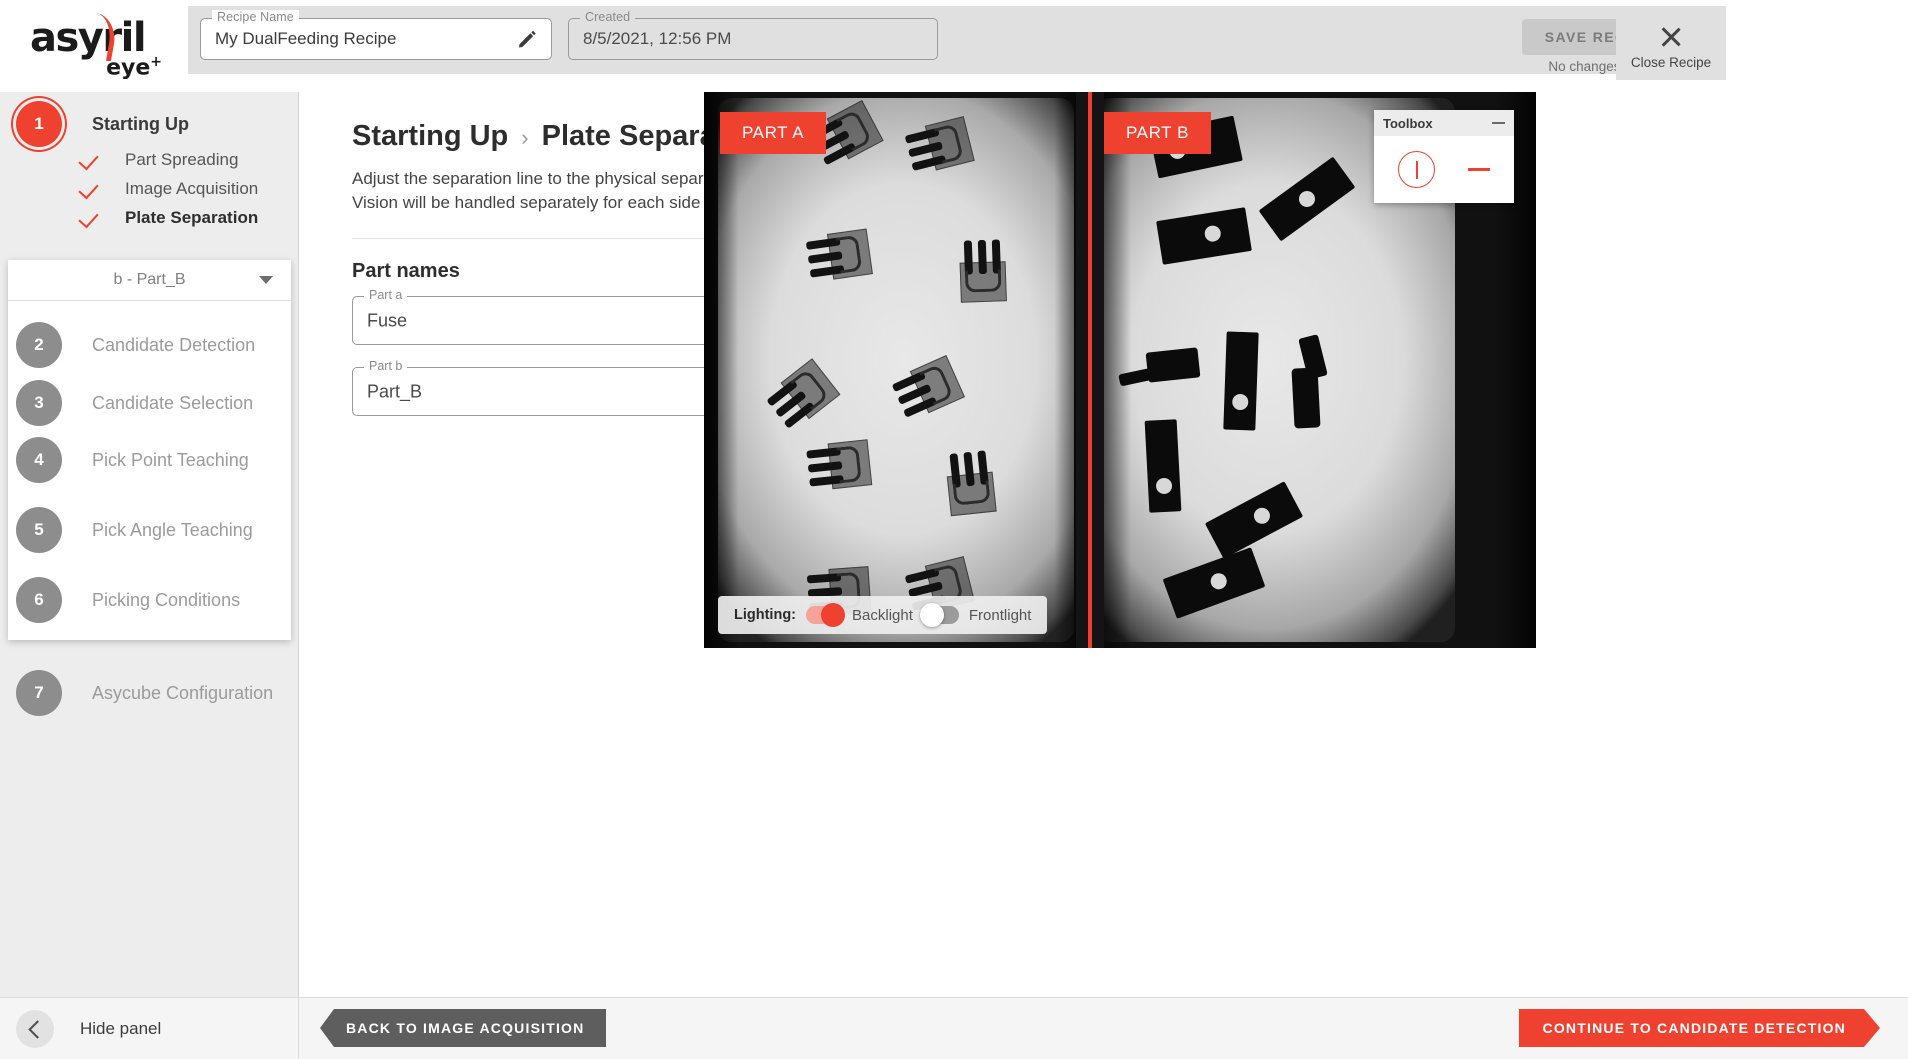  I want to click on back-to-image-acquisition-button: BACK TO IMAGE ACQUISITION, so click(463, 1028).